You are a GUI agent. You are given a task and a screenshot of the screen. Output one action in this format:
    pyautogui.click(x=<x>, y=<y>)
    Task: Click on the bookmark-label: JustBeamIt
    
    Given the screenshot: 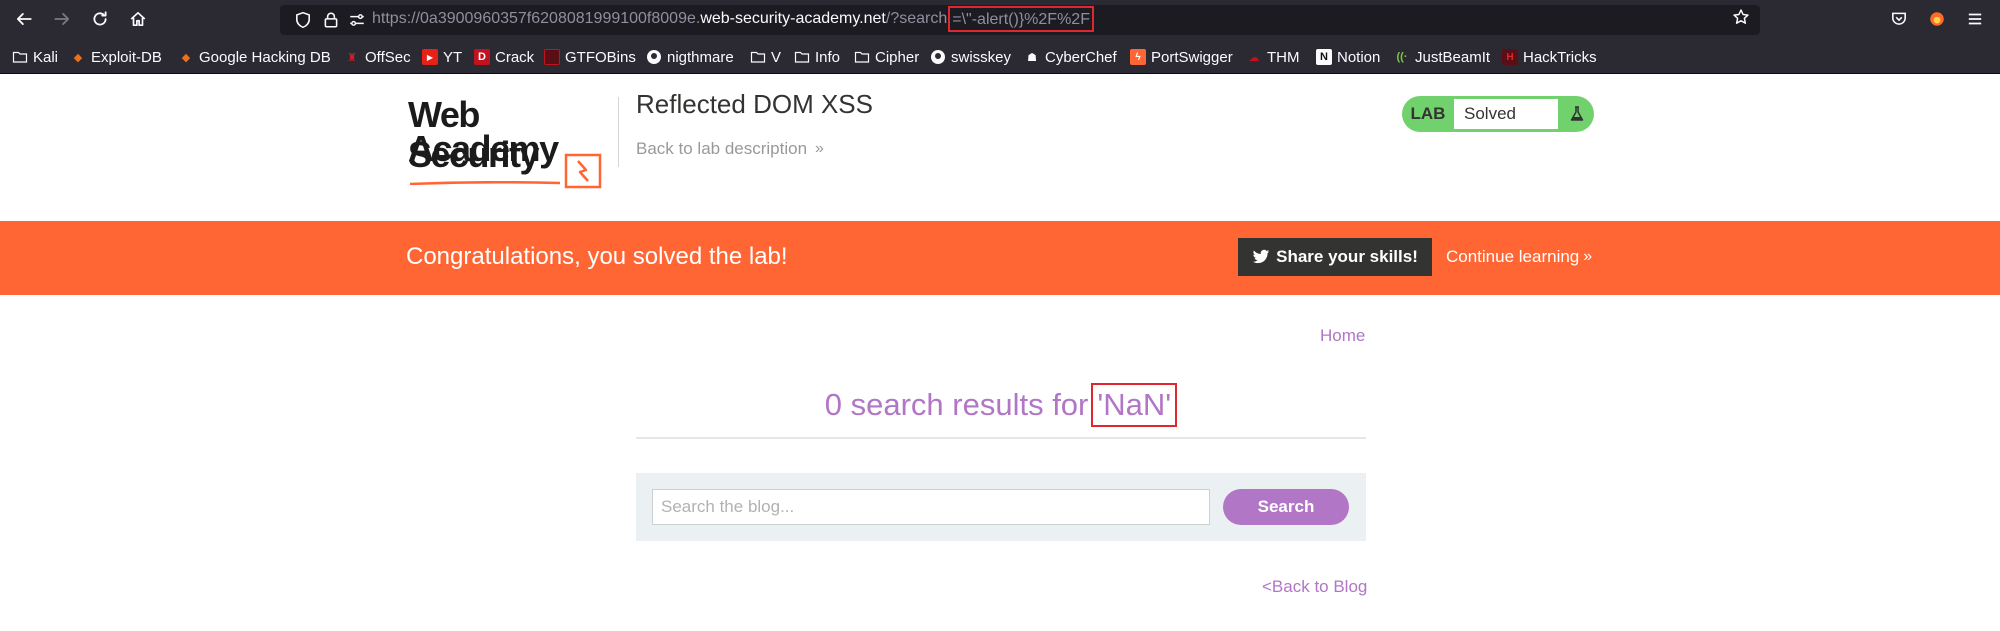 What is the action you would take?
    pyautogui.click(x=1453, y=57)
    